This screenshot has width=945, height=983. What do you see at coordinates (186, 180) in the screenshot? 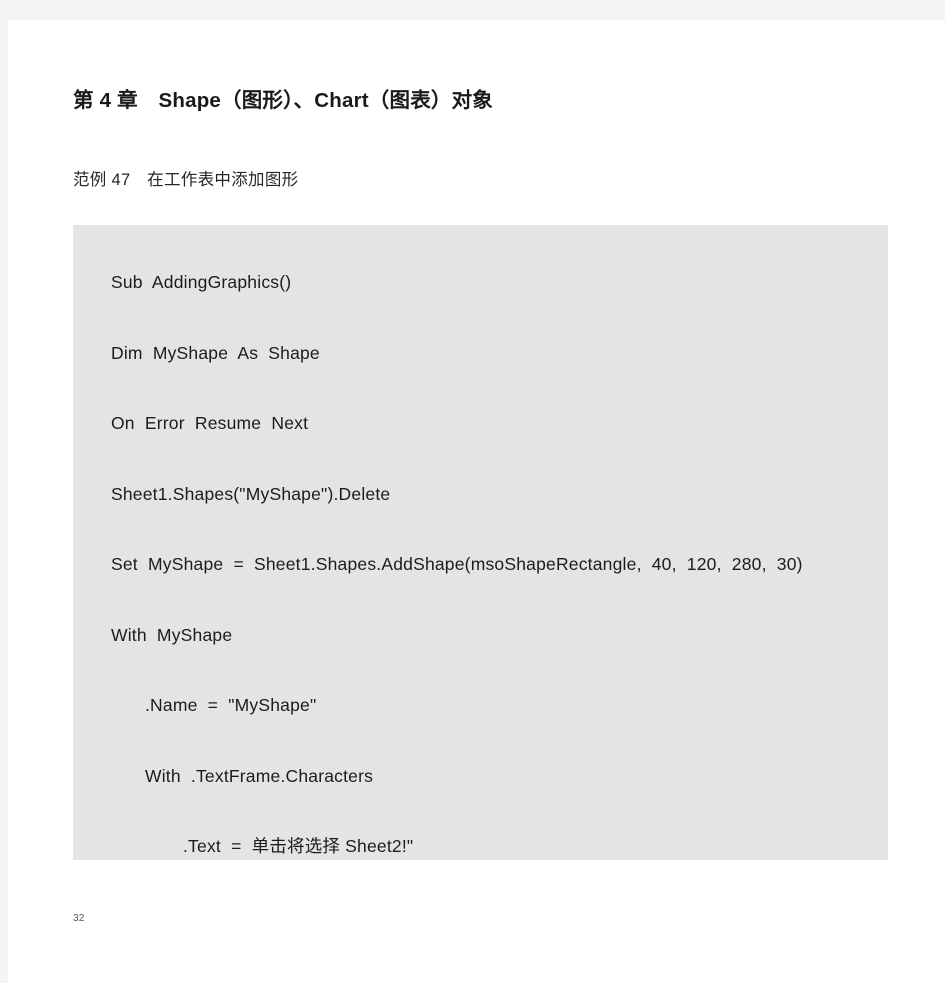
I see `example-subtitle: 范例 47 在工作表中添加图形` at bounding box center [186, 180].